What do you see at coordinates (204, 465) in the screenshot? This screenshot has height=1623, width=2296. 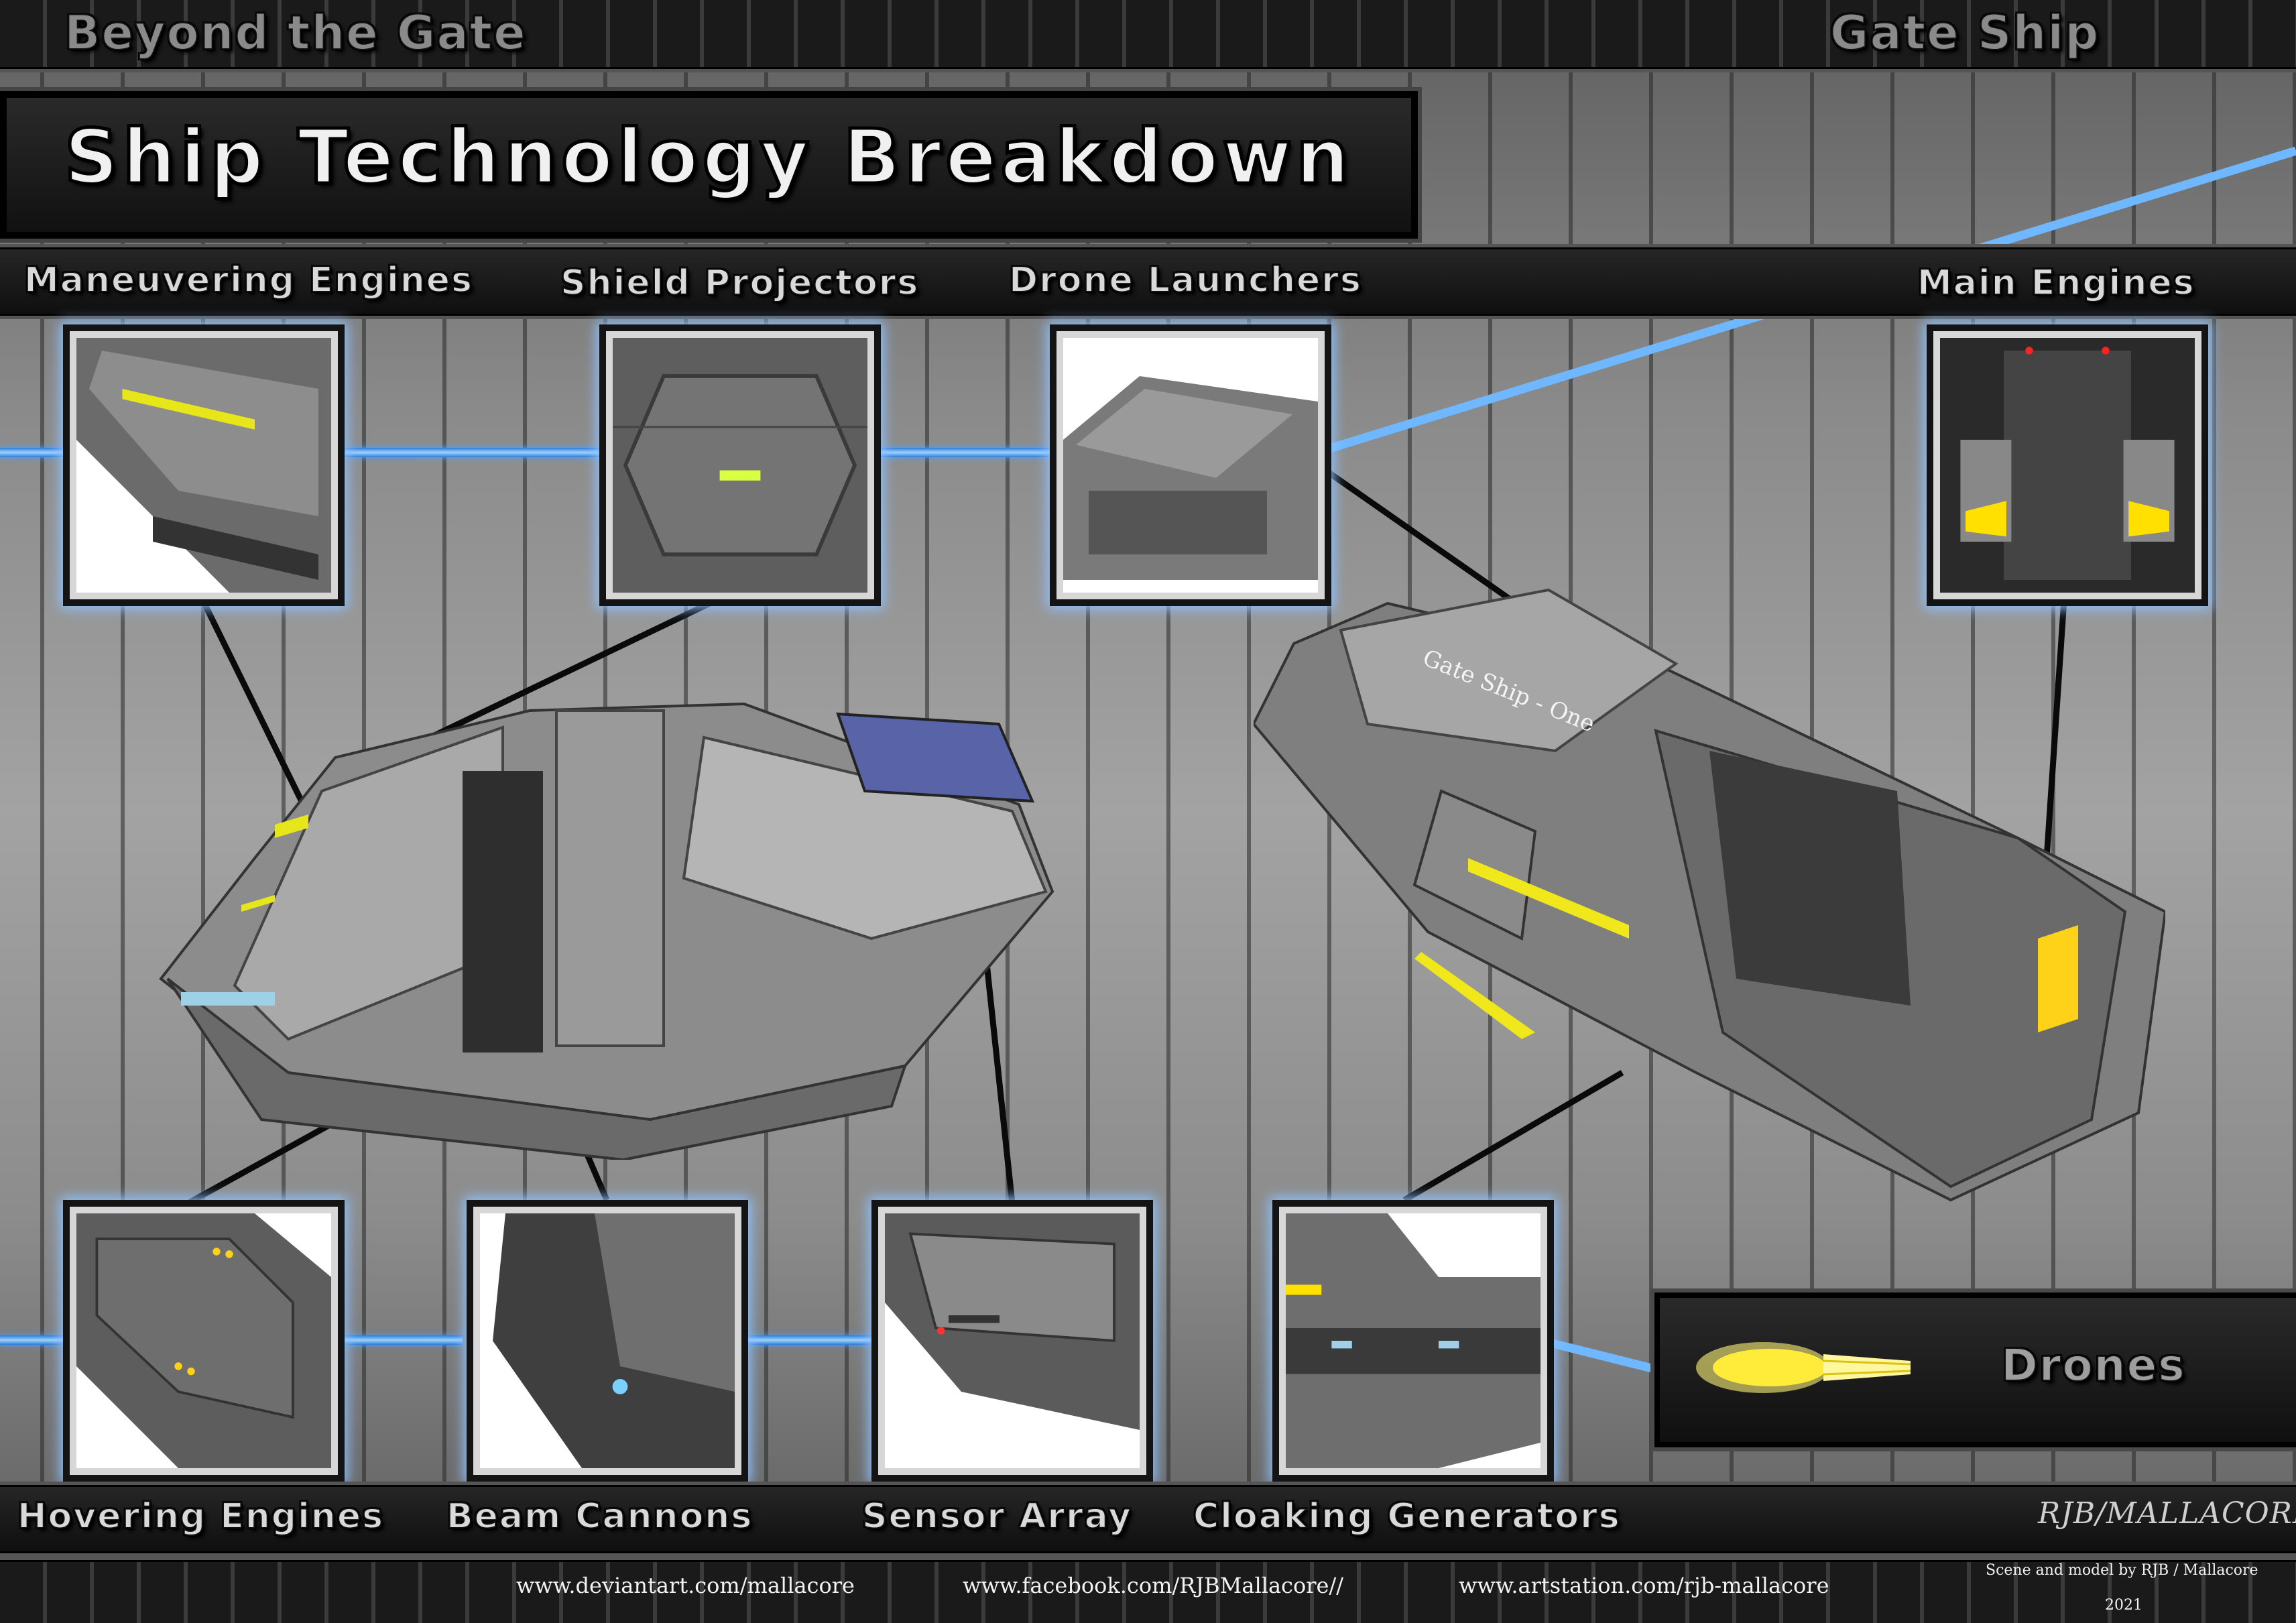 I see `thumb-maneuvering-engines` at bounding box center [204, 465].